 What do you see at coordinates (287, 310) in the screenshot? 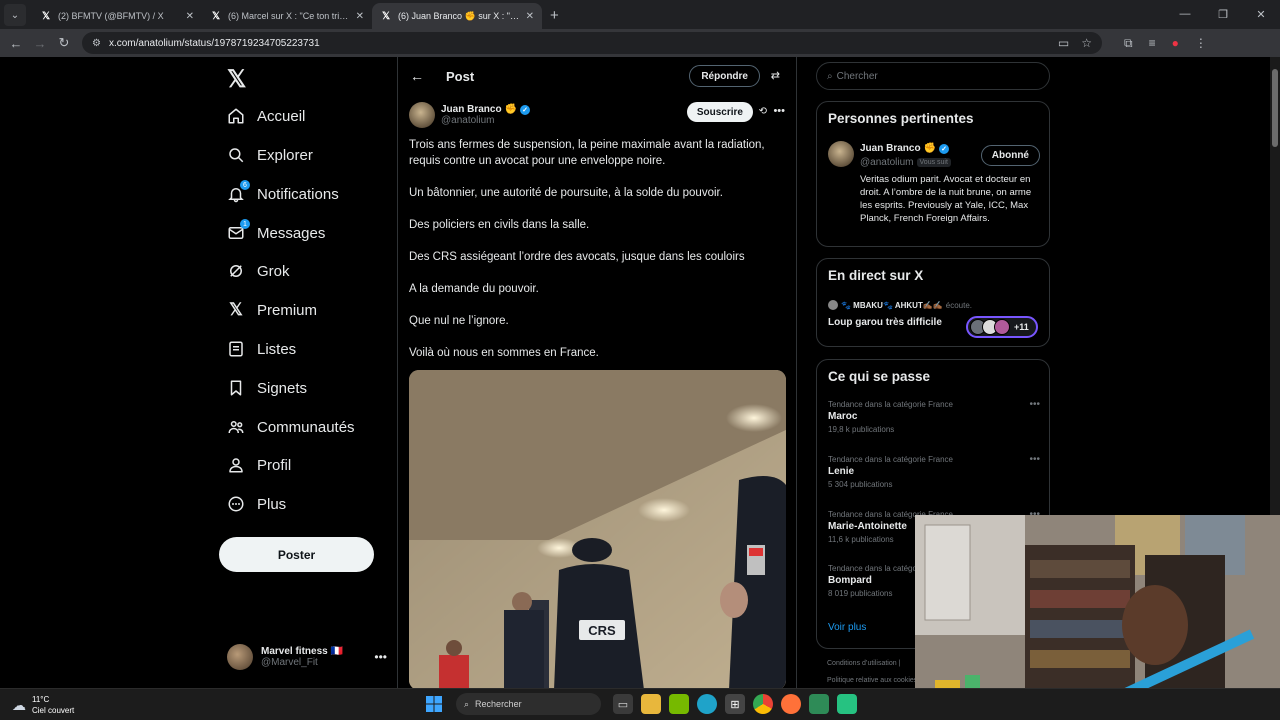
I see `nav-label: Premium` at bounding box center [287, 310].